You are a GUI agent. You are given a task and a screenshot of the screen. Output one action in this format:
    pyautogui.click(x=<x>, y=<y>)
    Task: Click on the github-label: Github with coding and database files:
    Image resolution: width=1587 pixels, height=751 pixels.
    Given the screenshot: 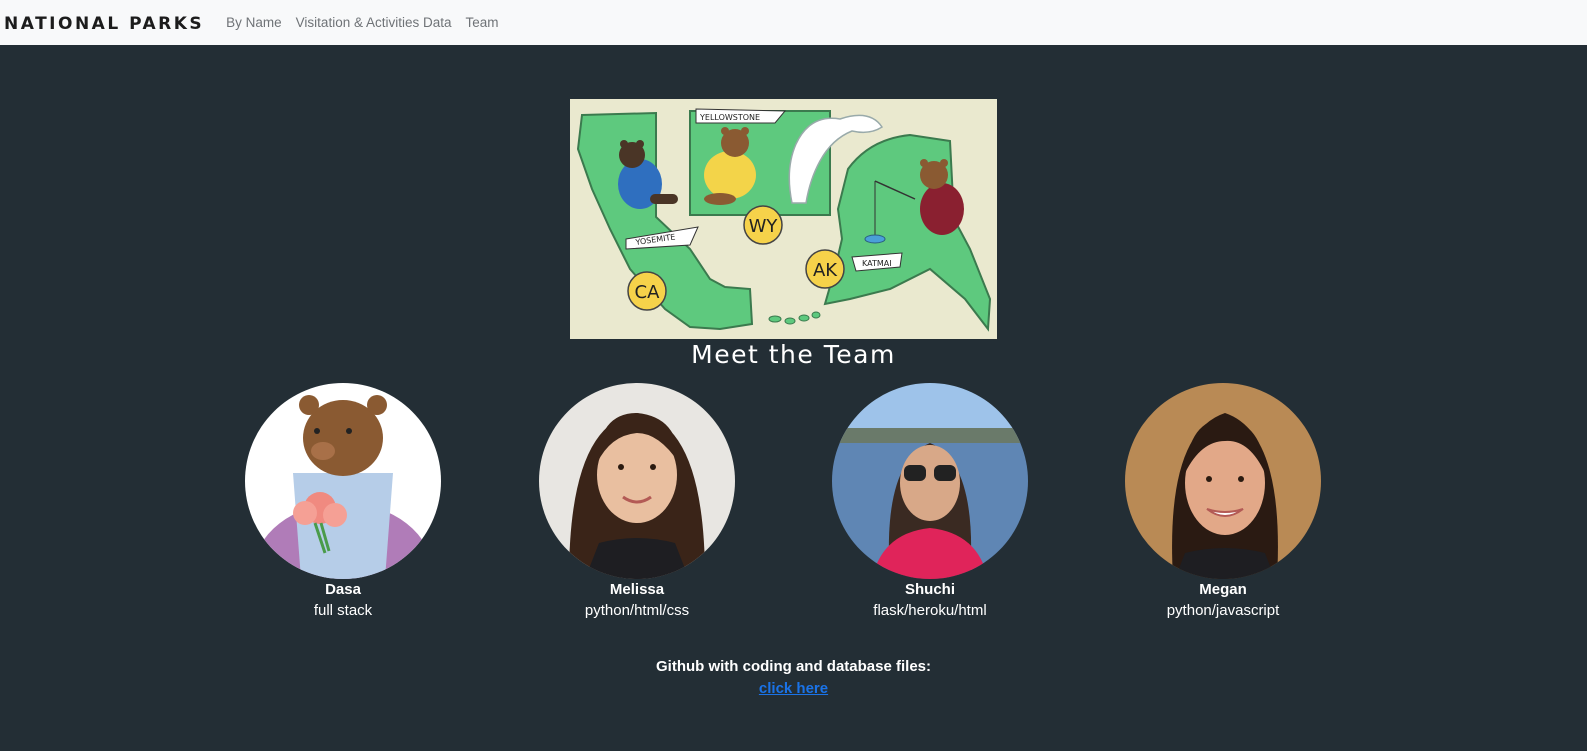 What is the action you would take?
    pyautogui.click(x=793, y=666)
    